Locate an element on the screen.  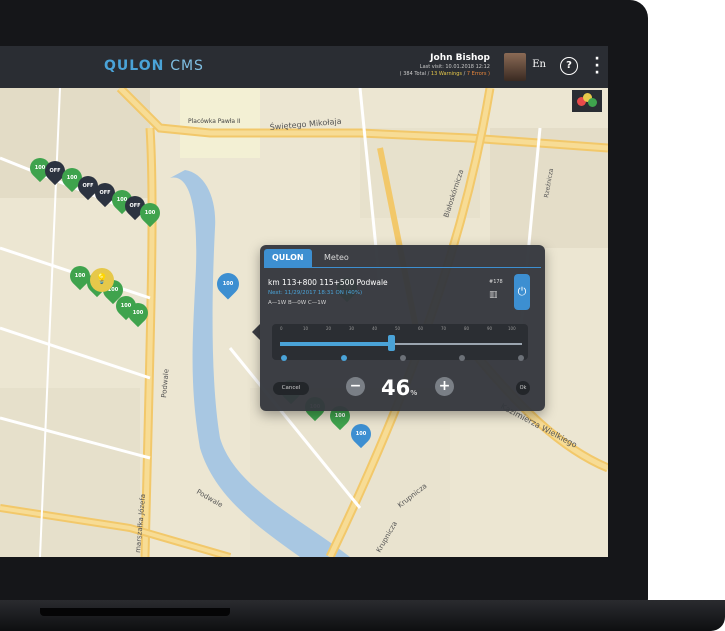
cancel-button: Cancel is located at coordinates (291, 388).